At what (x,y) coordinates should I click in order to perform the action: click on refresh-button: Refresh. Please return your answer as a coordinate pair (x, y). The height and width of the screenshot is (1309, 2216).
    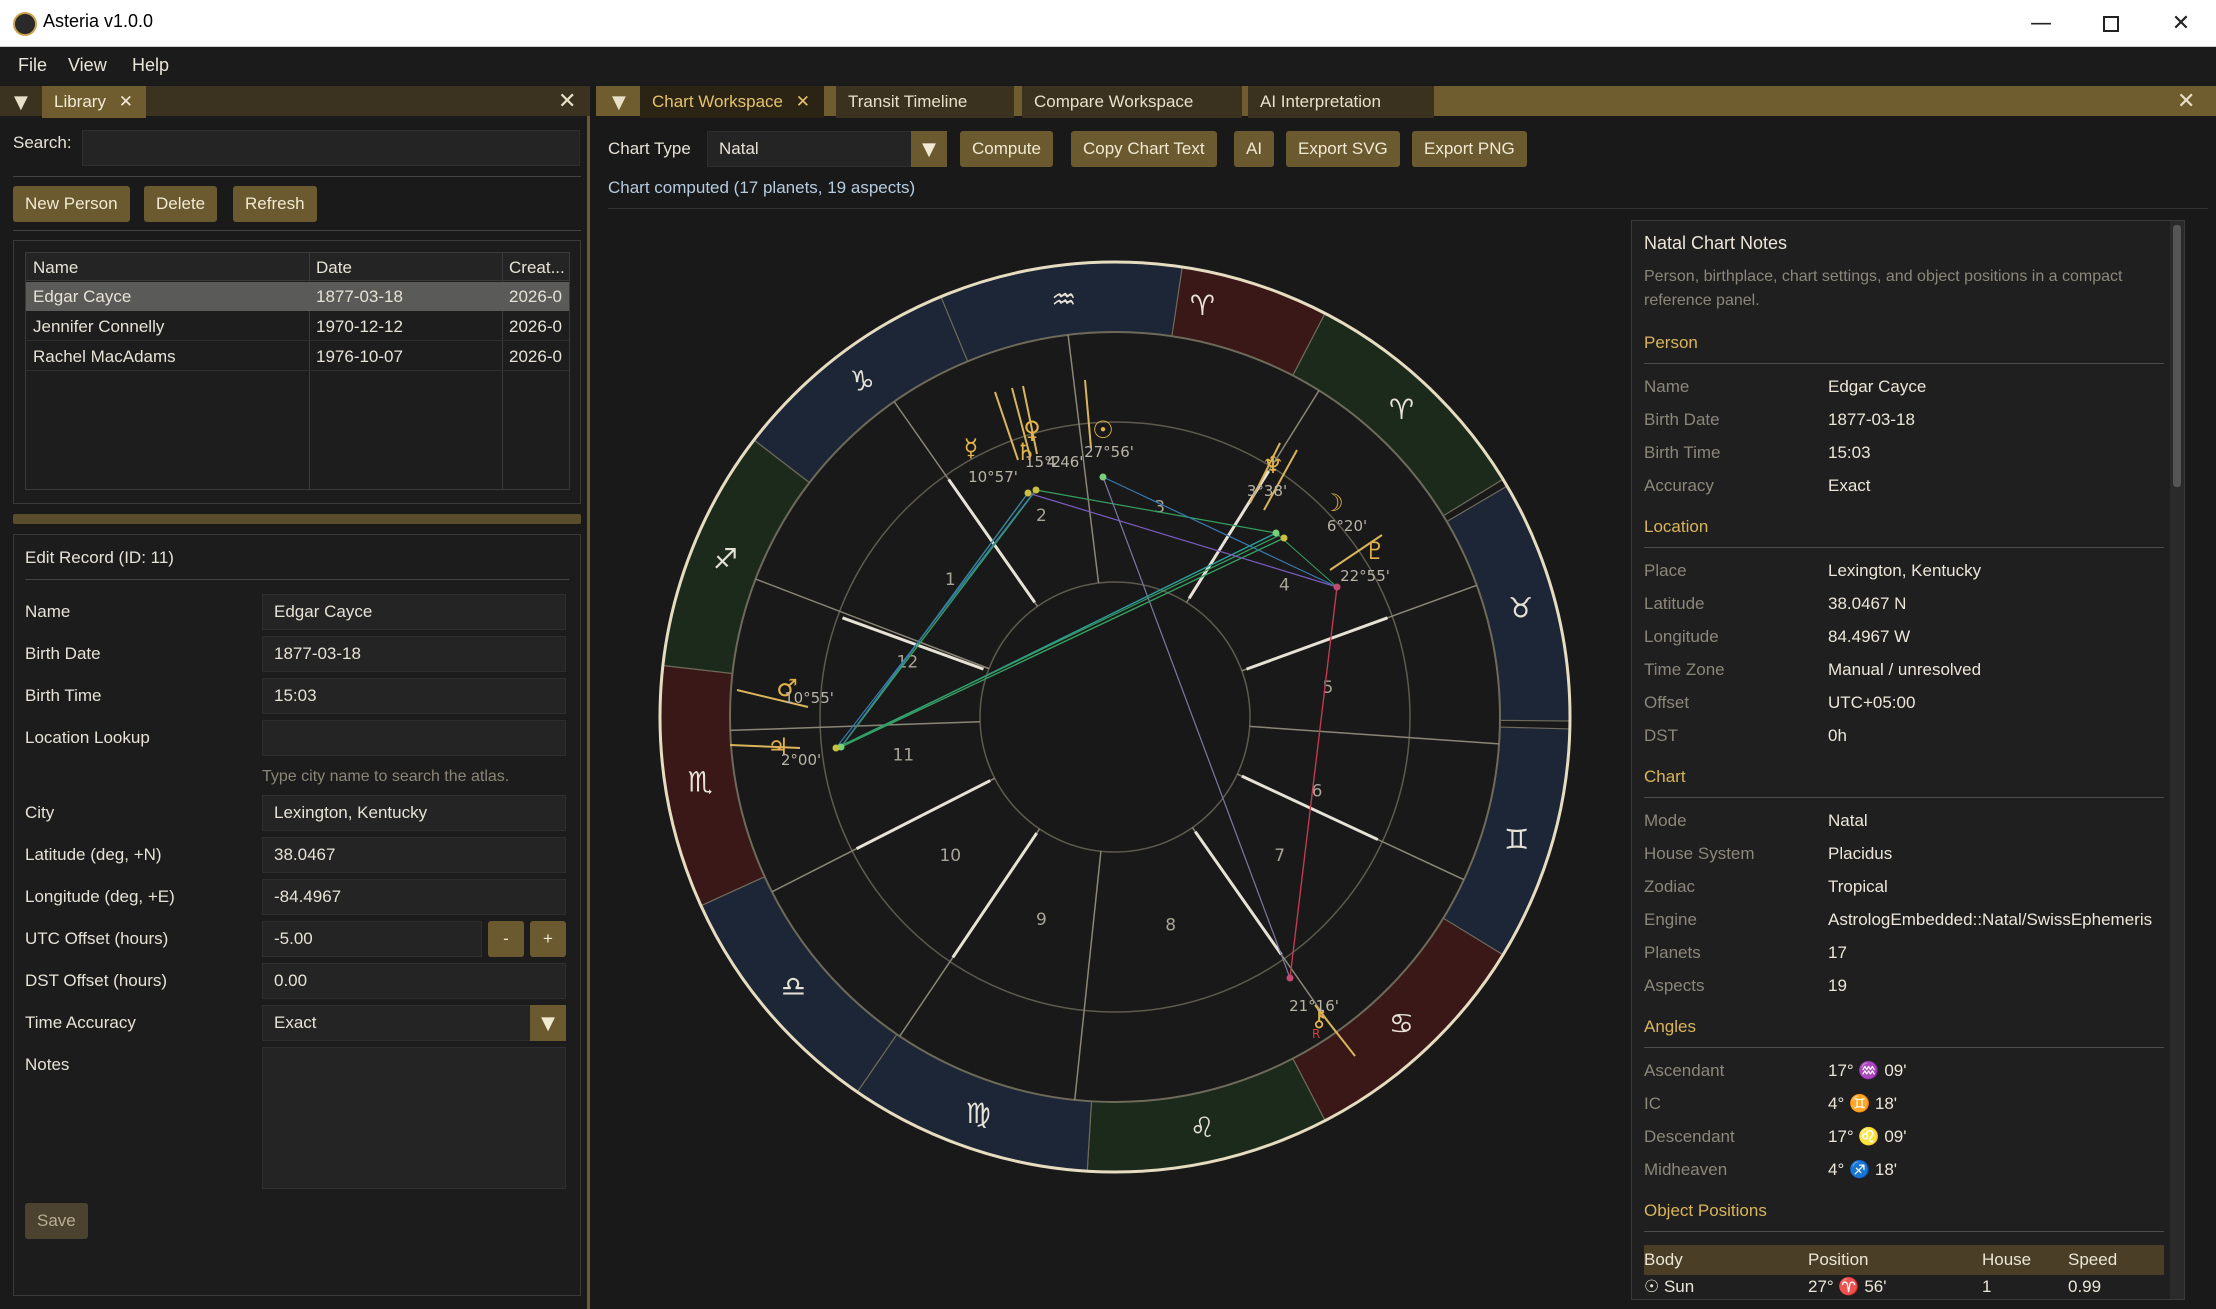
    Looking at the image, I should click on (275, 204).